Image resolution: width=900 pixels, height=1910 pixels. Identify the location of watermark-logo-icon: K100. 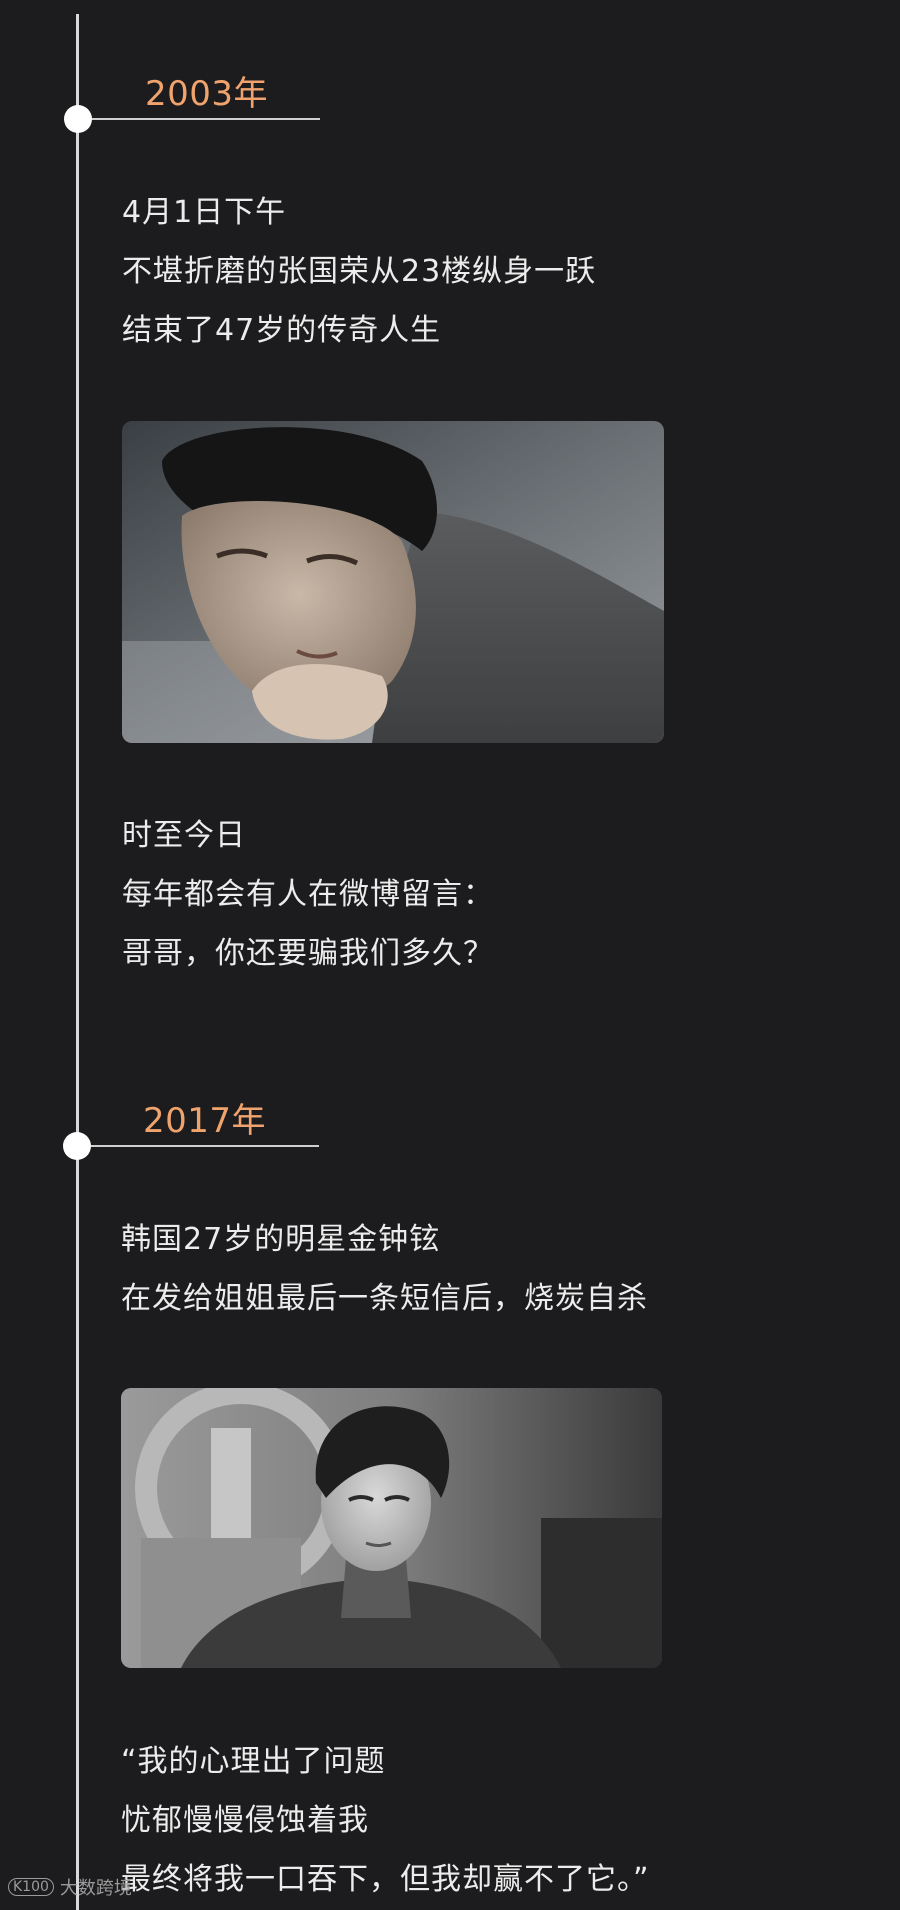
(31, 1887).